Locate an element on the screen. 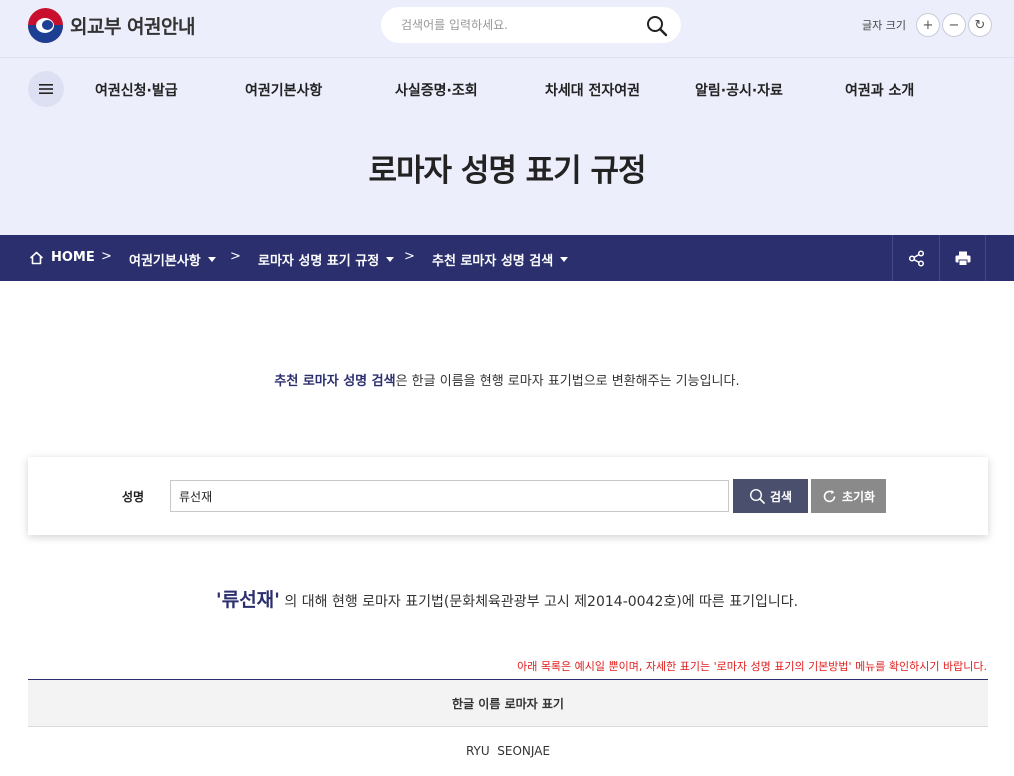 The image size is (1014, 776). romanization-table: 한글 이름 로마자 표기 RYU SEONJAE is located at coordinates (508, 727).